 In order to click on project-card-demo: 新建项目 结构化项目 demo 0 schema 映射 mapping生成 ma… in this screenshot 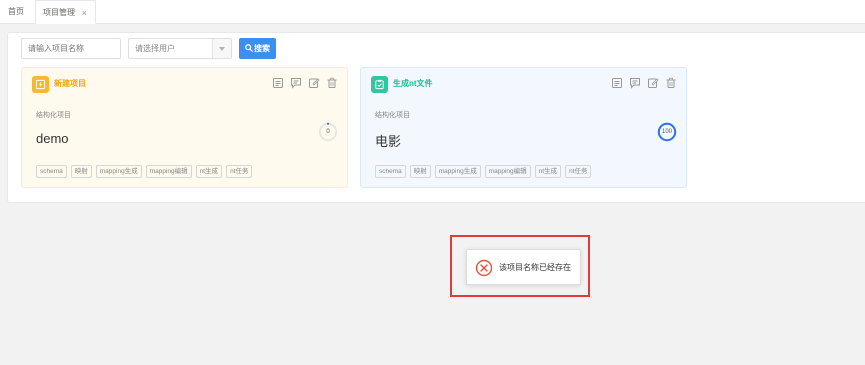, I will do `click(184, 127)`.